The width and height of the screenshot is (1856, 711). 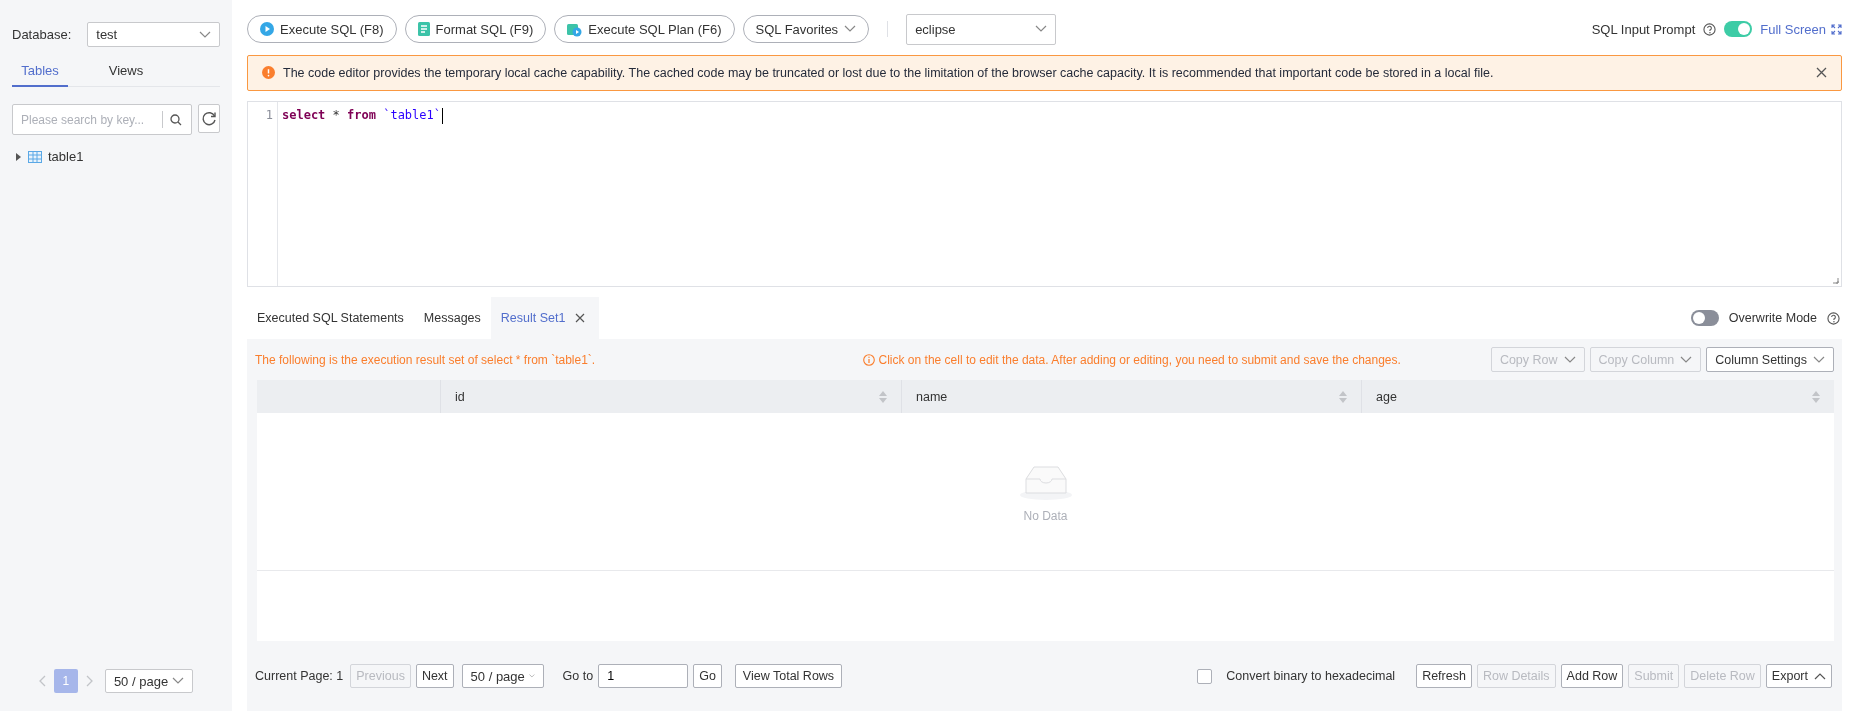 I want to click on toolbar-button: Format SQL (F9), so click(x=475, y=29).